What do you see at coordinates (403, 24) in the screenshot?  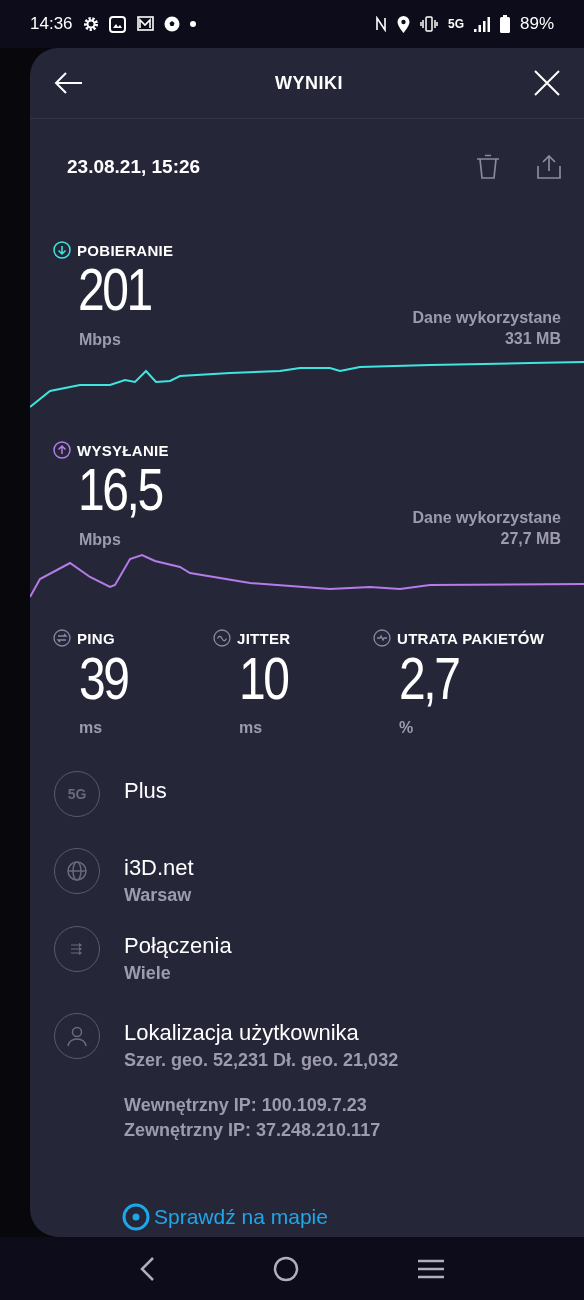 I see `location-pin-icon` at bounding box center [403, 24].